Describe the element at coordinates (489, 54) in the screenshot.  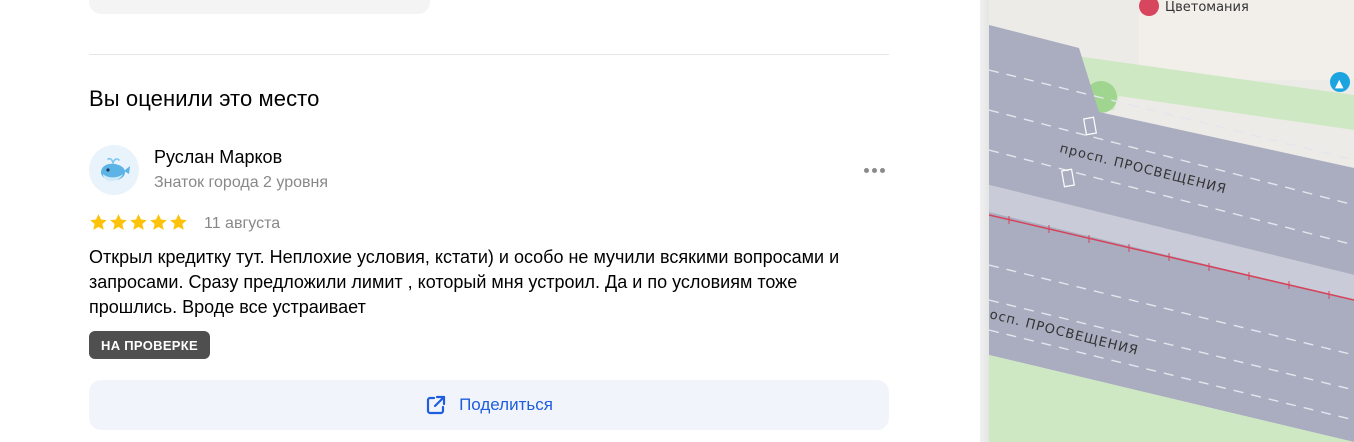
I see `divider` at that location.